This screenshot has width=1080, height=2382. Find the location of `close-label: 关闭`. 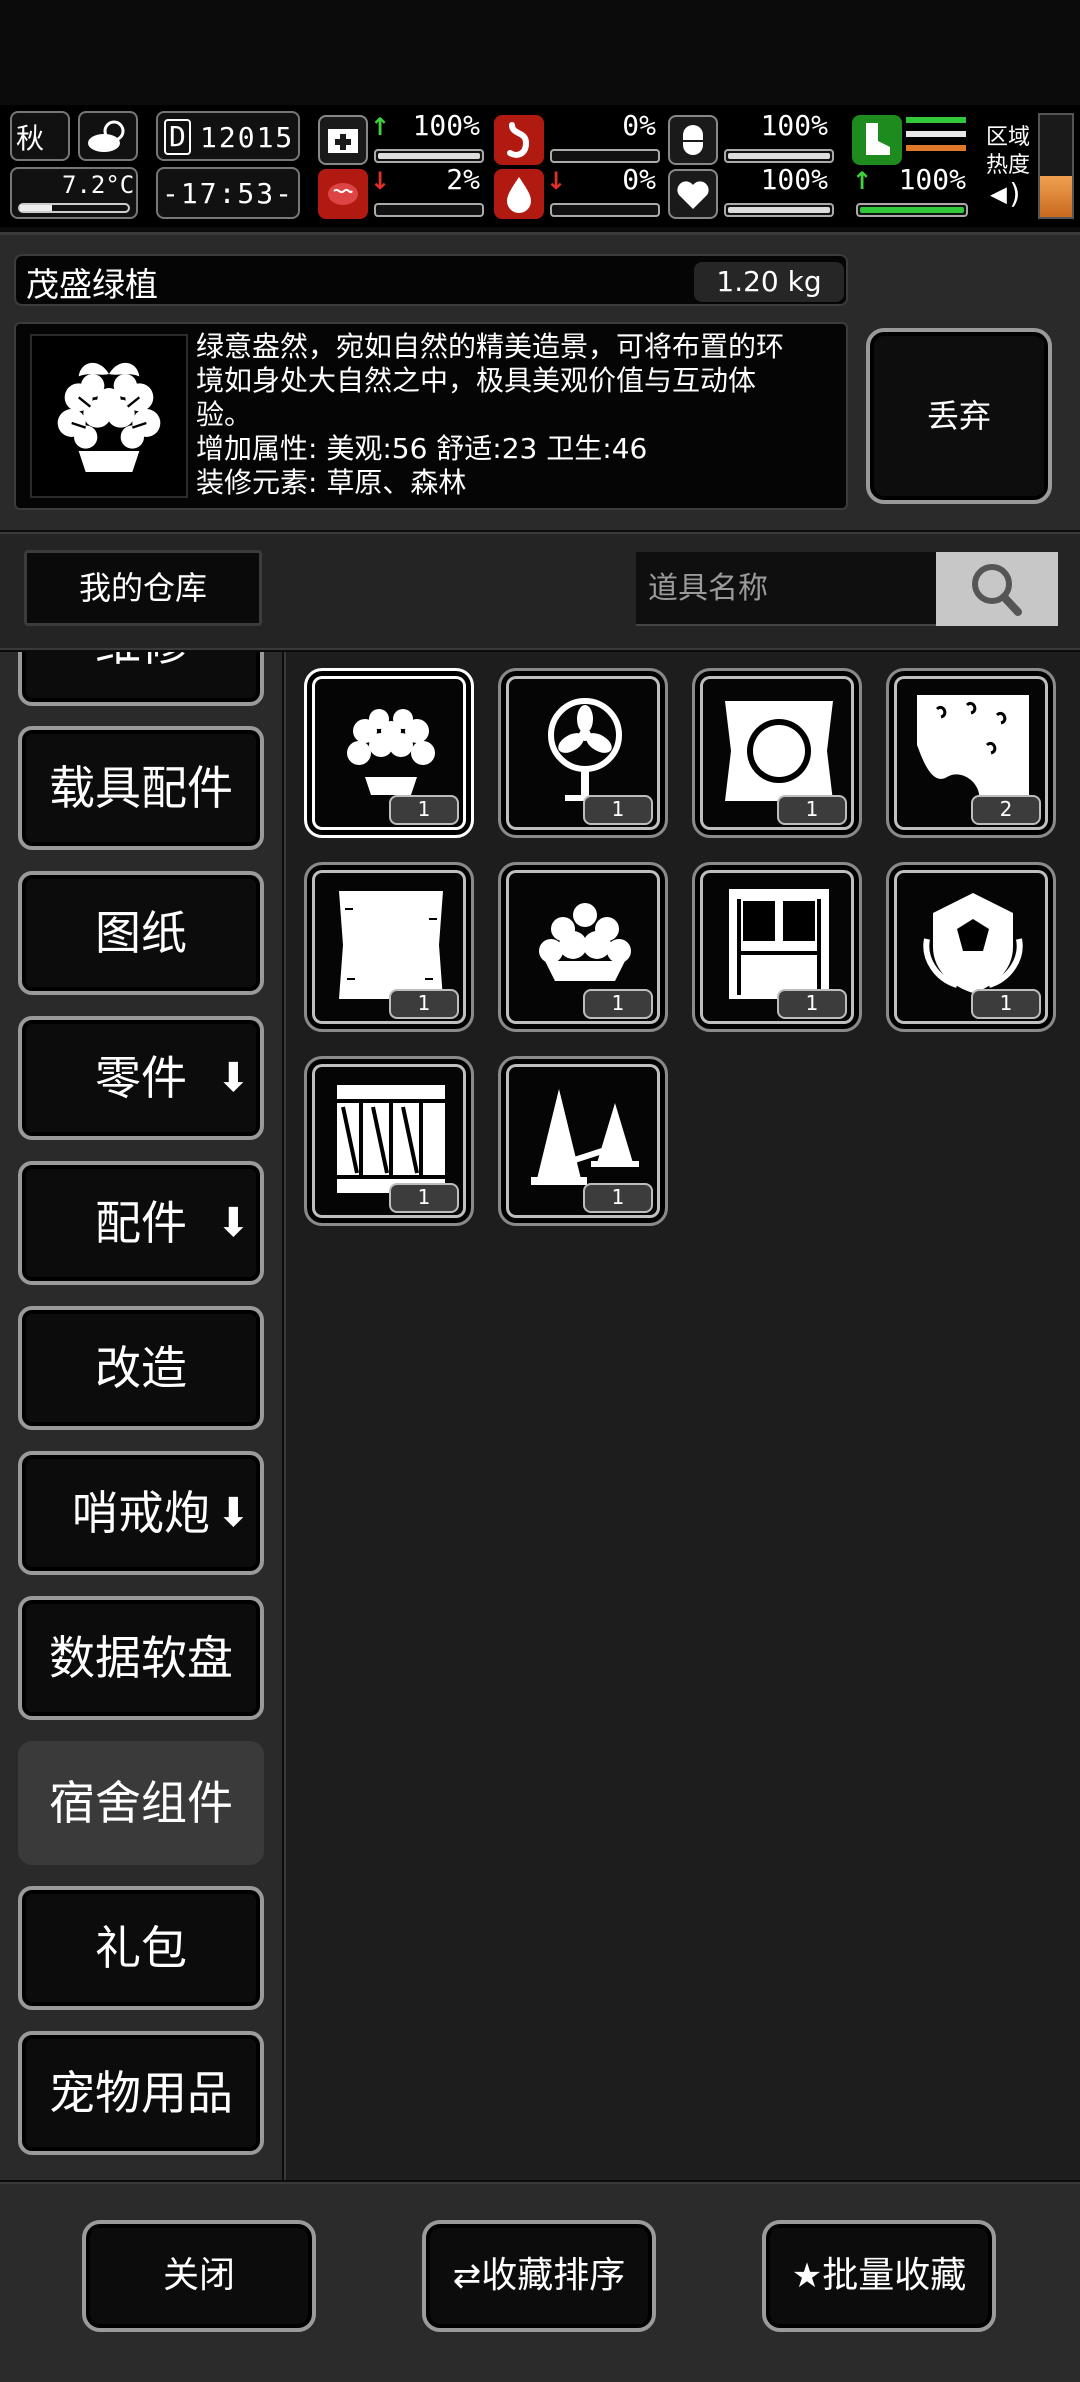

close-label: 关闭 is located at coordinates (198, 2275).